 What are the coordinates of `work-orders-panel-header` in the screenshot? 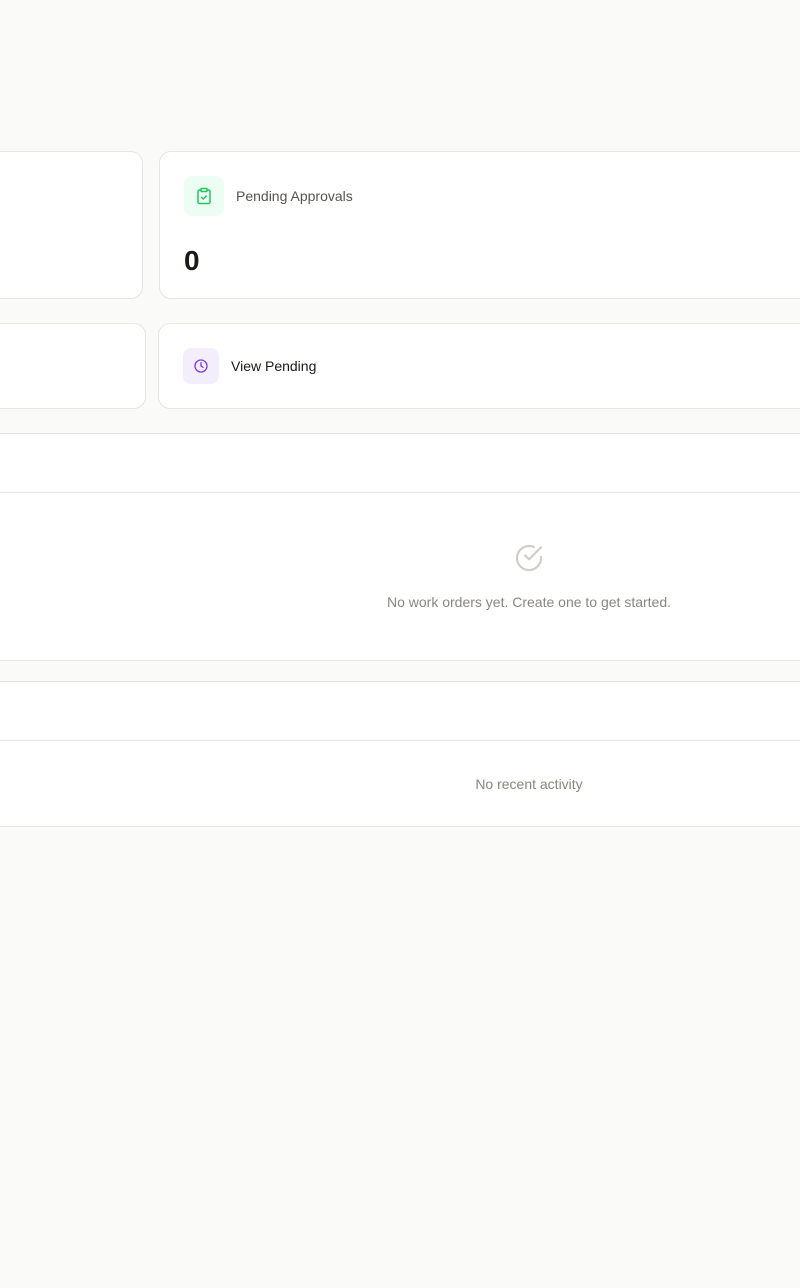 It's located at (400, 463).